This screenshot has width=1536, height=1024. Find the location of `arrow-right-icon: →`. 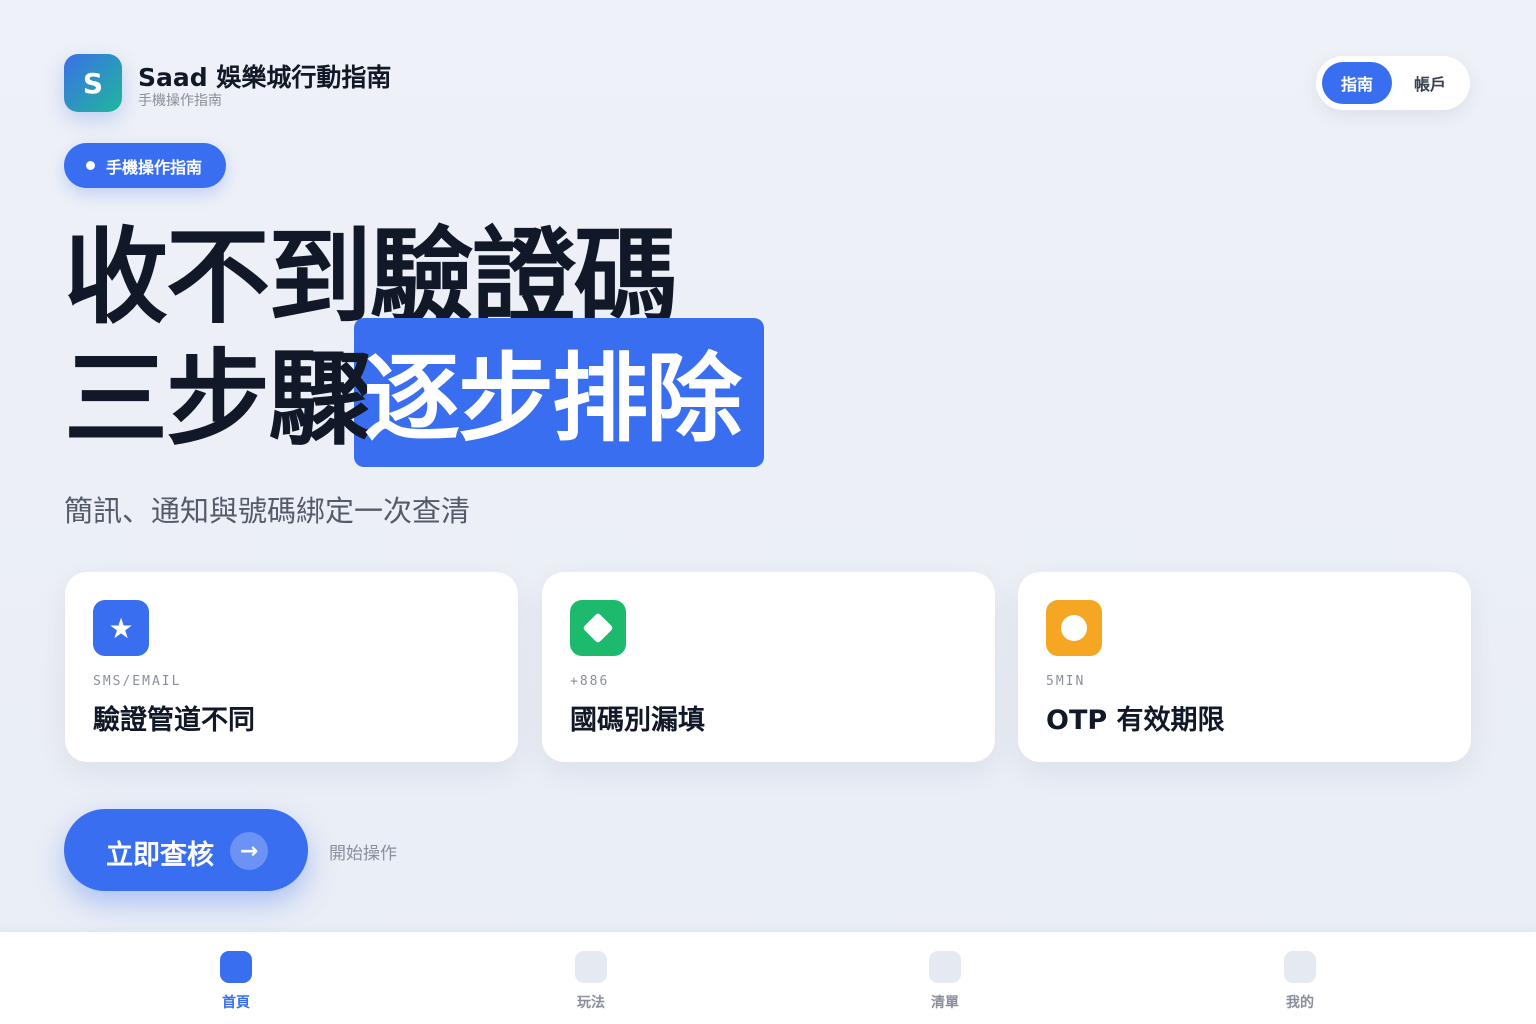

arrow-right-icon: → is located at coordinates (249, 851).